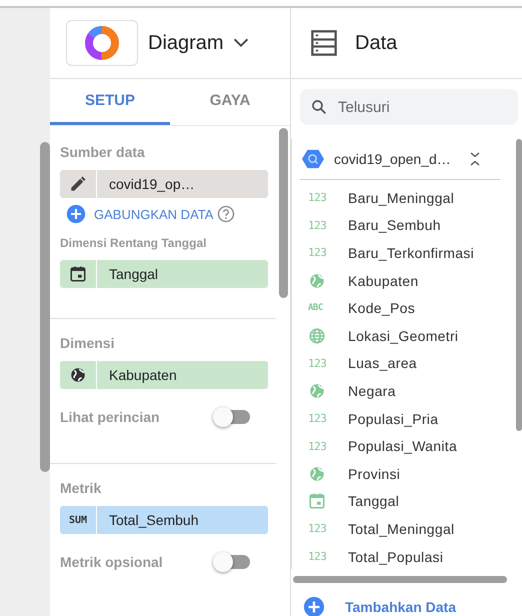  What do you see at coordinates (324, 43) in the screenshot?
I see `database-icon` at bounding box center [324, 43].